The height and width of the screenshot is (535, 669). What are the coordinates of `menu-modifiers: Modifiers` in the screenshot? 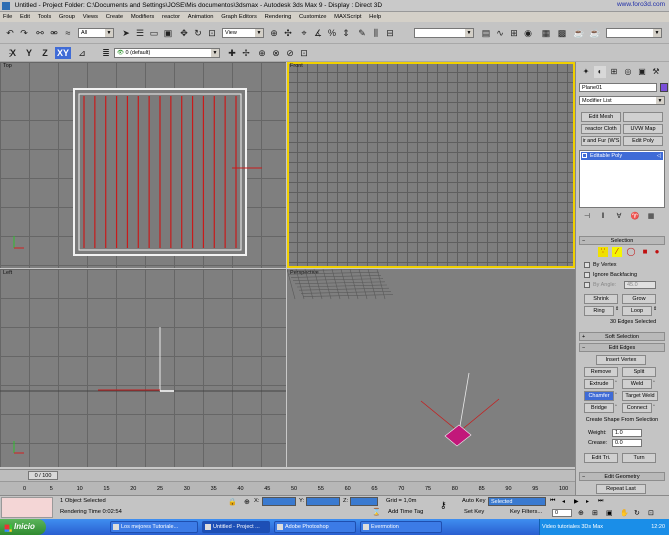 It's located at (143, 17).